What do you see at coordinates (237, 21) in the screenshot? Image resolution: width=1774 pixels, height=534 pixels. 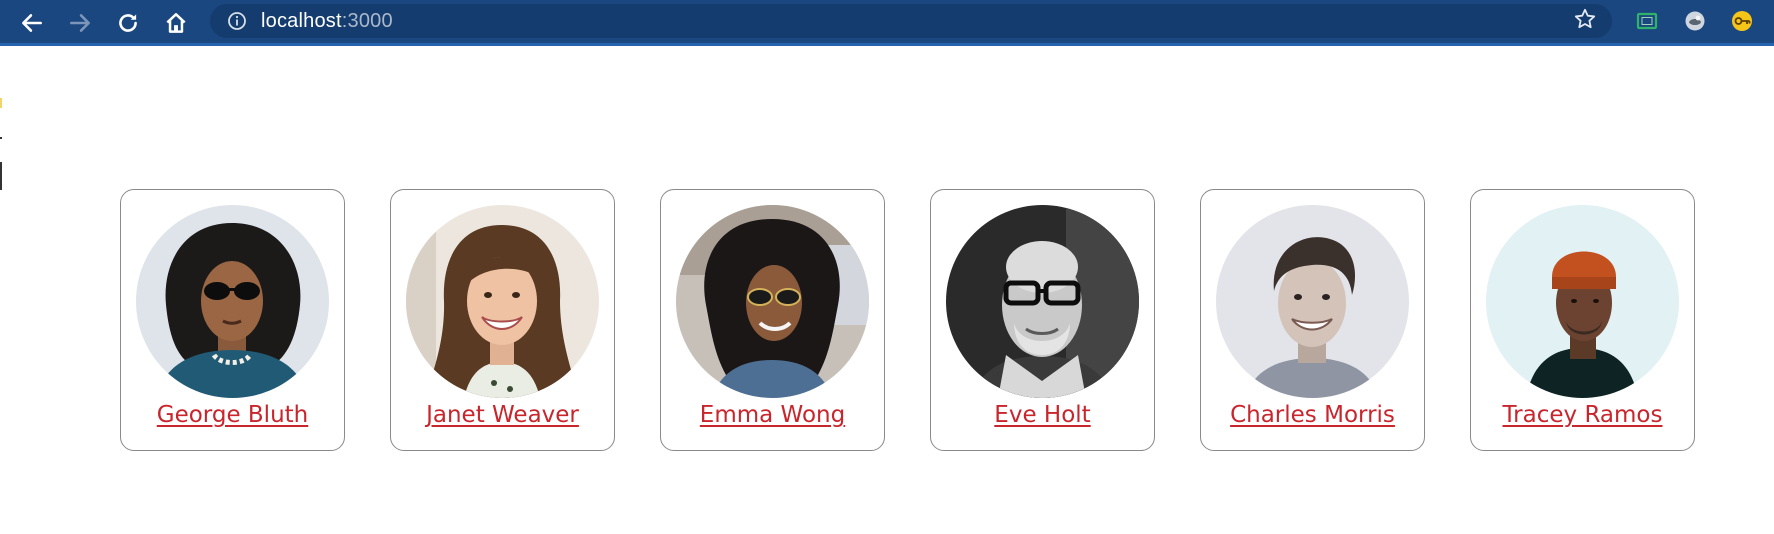 I see `info-icon` at bounding box center [237, 21].